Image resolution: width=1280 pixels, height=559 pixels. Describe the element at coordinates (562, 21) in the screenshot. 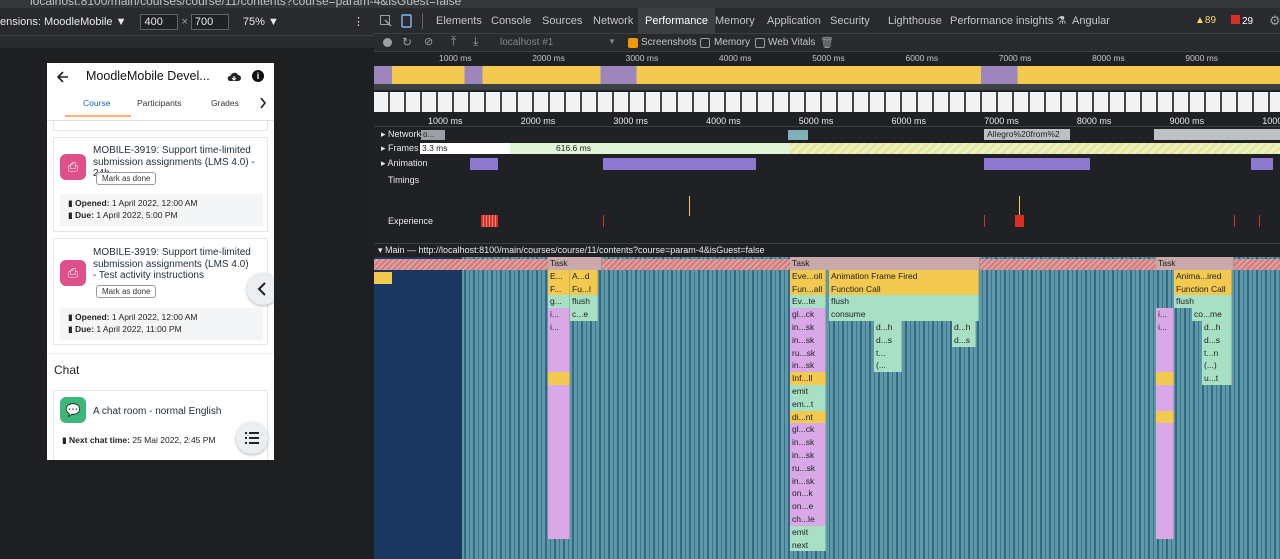

I see `tab-sources: Sources` at that location.